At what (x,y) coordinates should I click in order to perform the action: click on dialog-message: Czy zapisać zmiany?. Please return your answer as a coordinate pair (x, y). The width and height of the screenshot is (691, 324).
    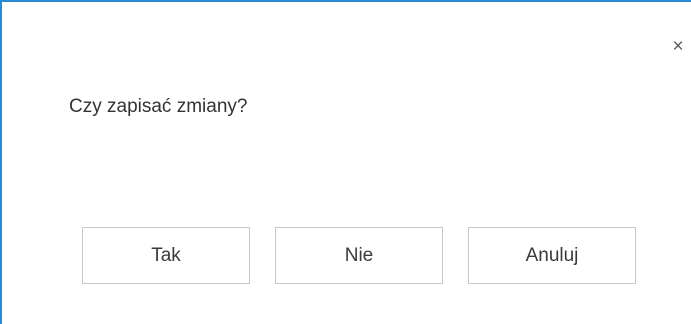
    Looking at the image, I should click on (158, 106).